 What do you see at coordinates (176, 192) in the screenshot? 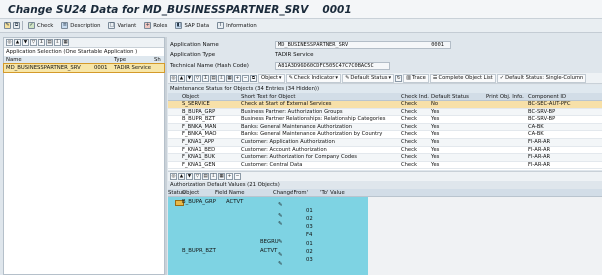
I see `column-header: Status` at bounding box center [176, 192].